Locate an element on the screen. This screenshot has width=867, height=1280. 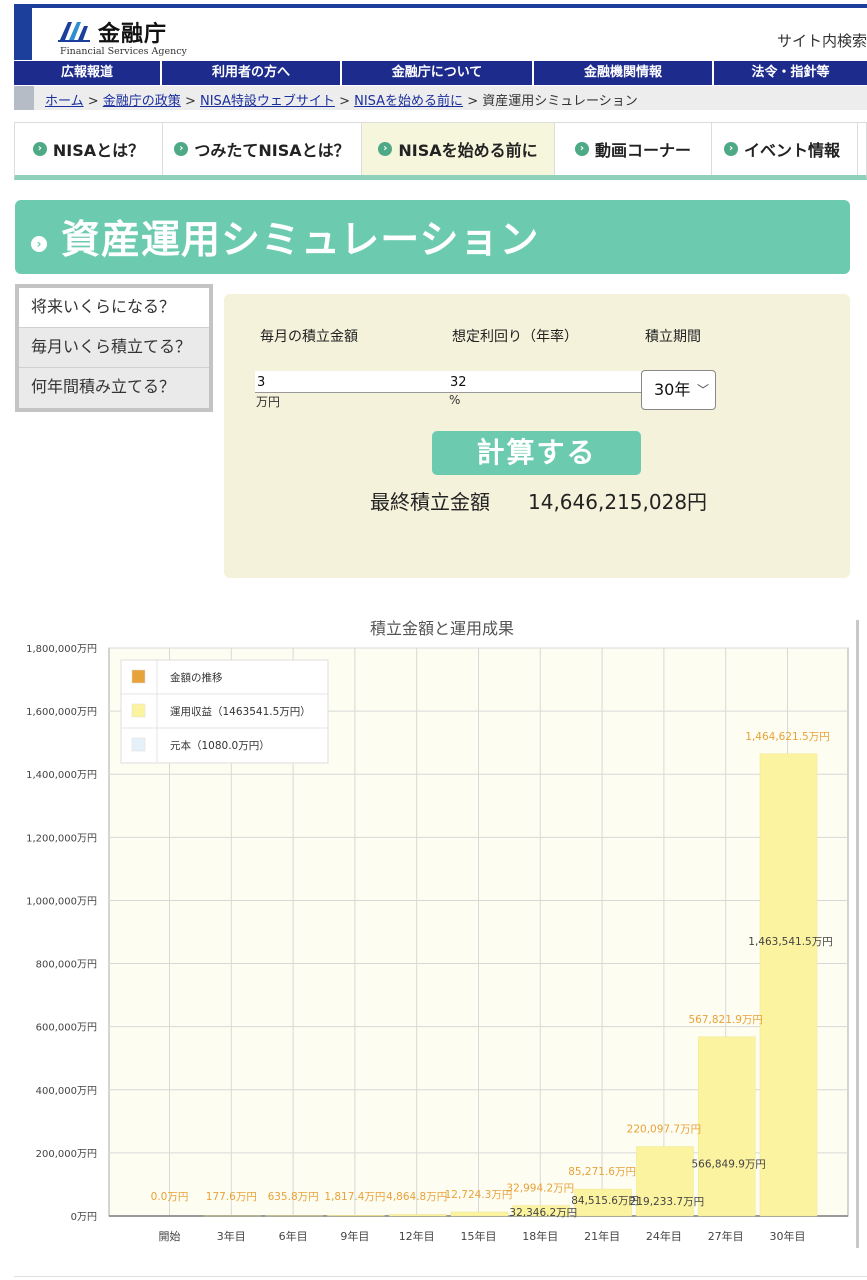
page-title-banner: › 資産運用シミュレーション is located at coordinates (432, 237).